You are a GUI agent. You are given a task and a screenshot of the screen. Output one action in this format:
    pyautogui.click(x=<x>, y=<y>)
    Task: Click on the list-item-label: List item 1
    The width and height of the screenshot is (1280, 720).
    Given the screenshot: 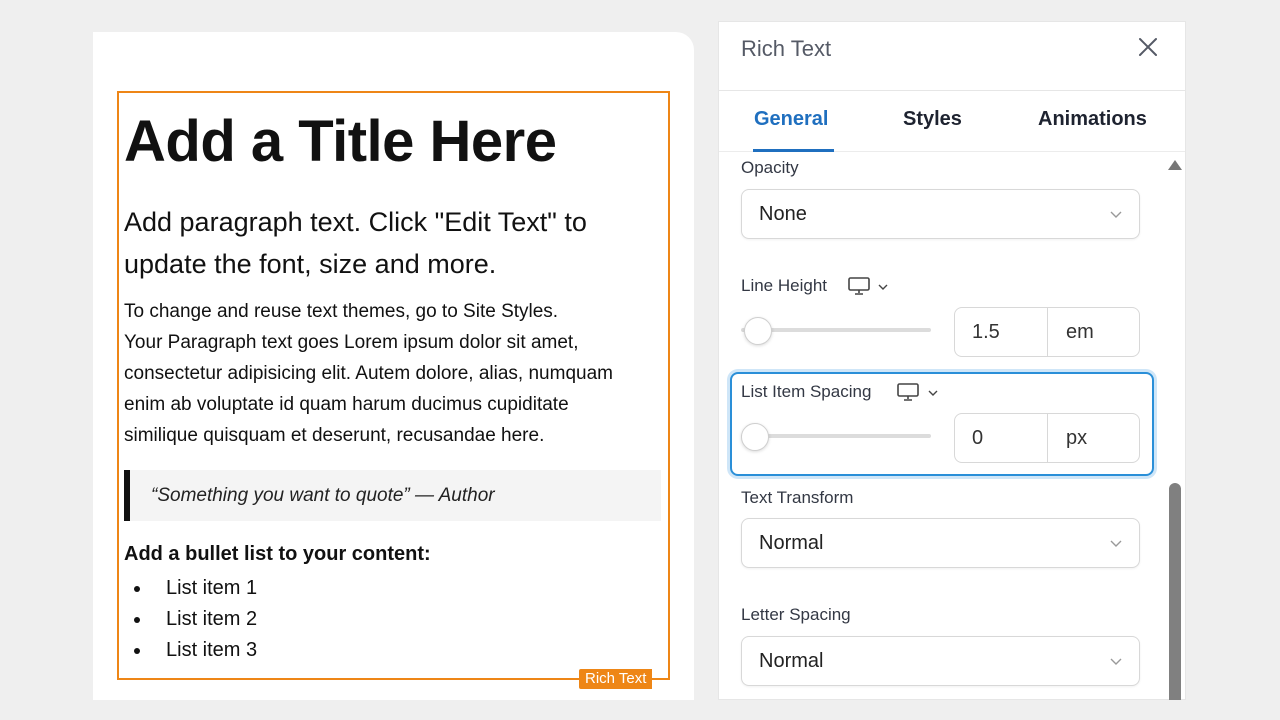 What is the action you would take?
    pyautogui.click(x=212, y=588)
    